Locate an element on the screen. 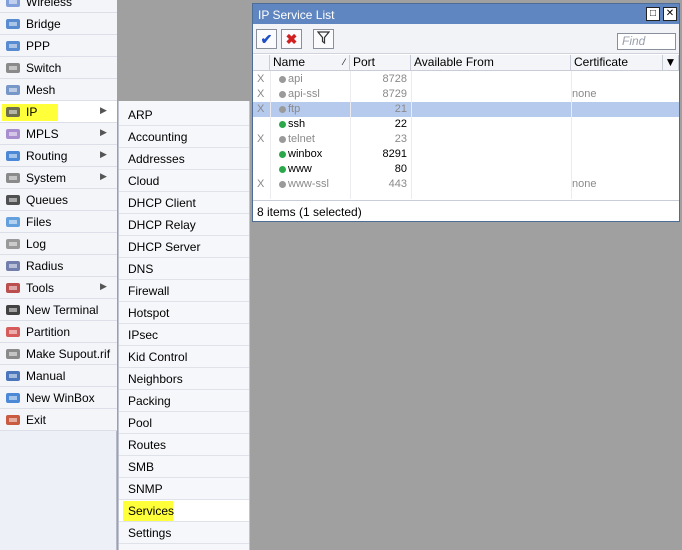  submenu-item-kid-control: Kid Control is located at coordinates (184, 357).